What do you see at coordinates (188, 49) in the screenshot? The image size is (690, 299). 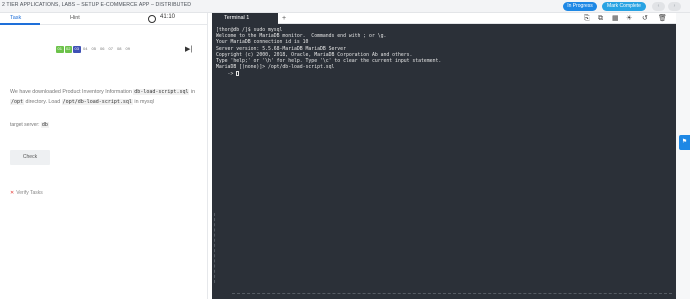 I see `skip-icon: ▶|` at bounding box center [188, 49].